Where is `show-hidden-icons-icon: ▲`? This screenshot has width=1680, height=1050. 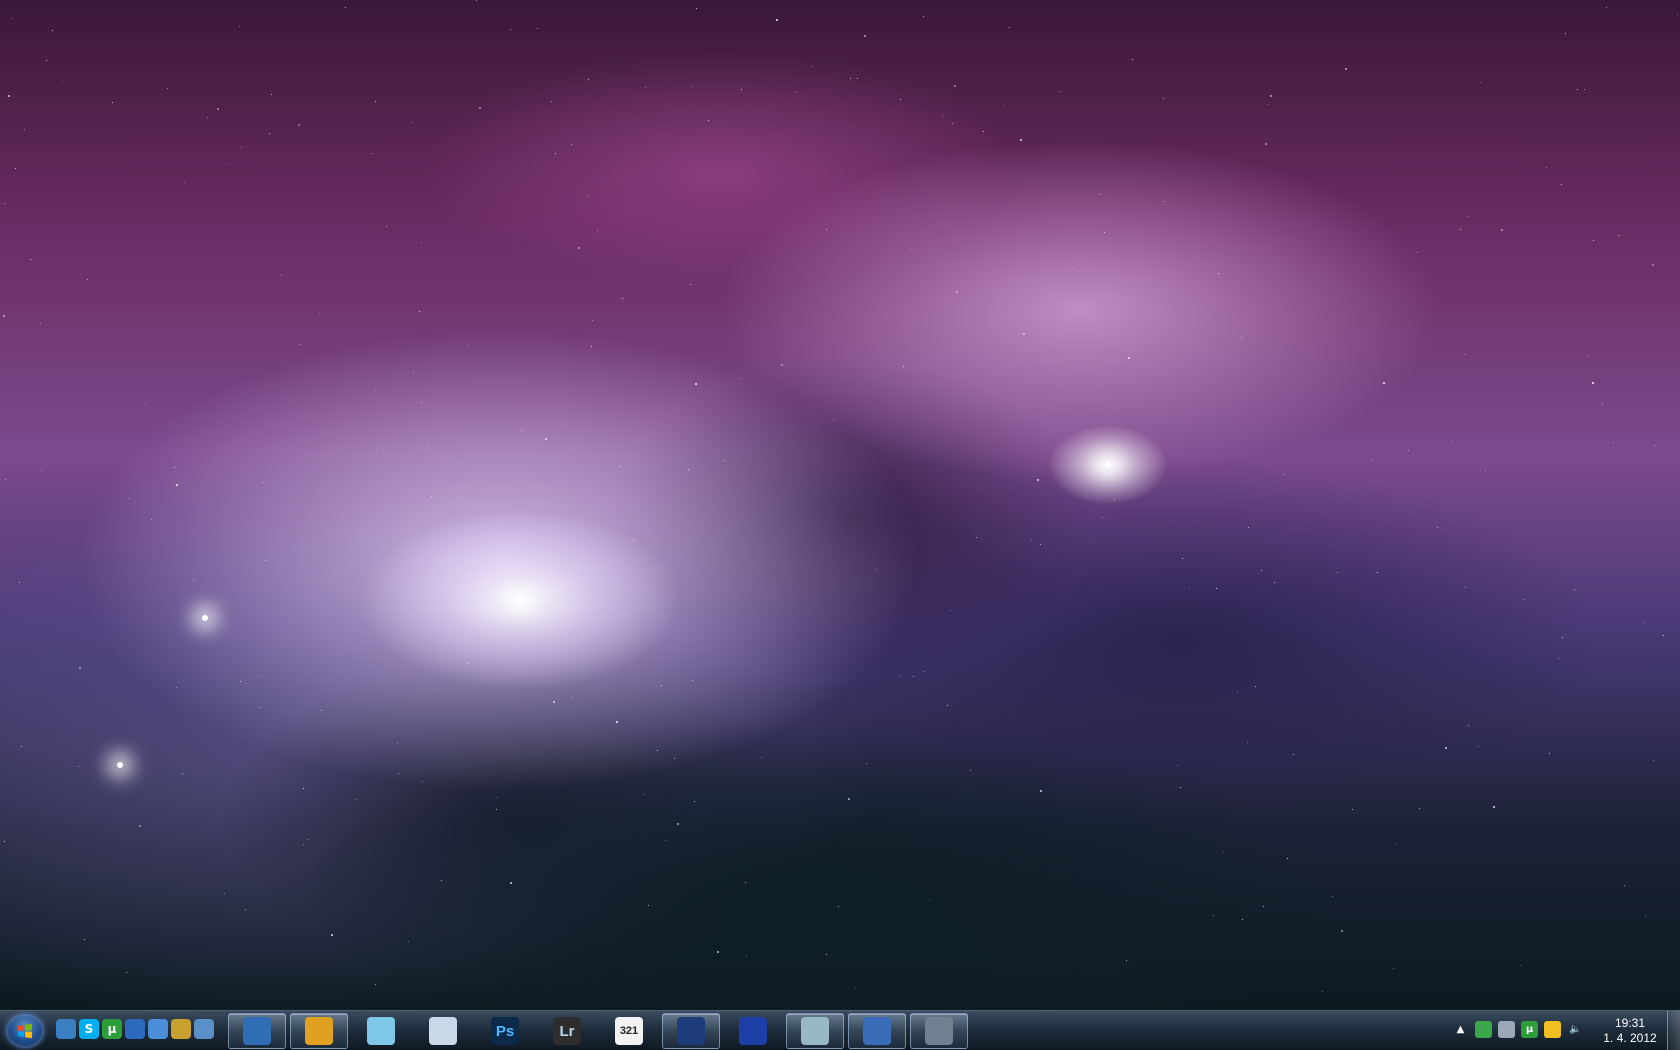 show-hidden-icons-icon: ▲ is located at coordinates (1460, 1029).